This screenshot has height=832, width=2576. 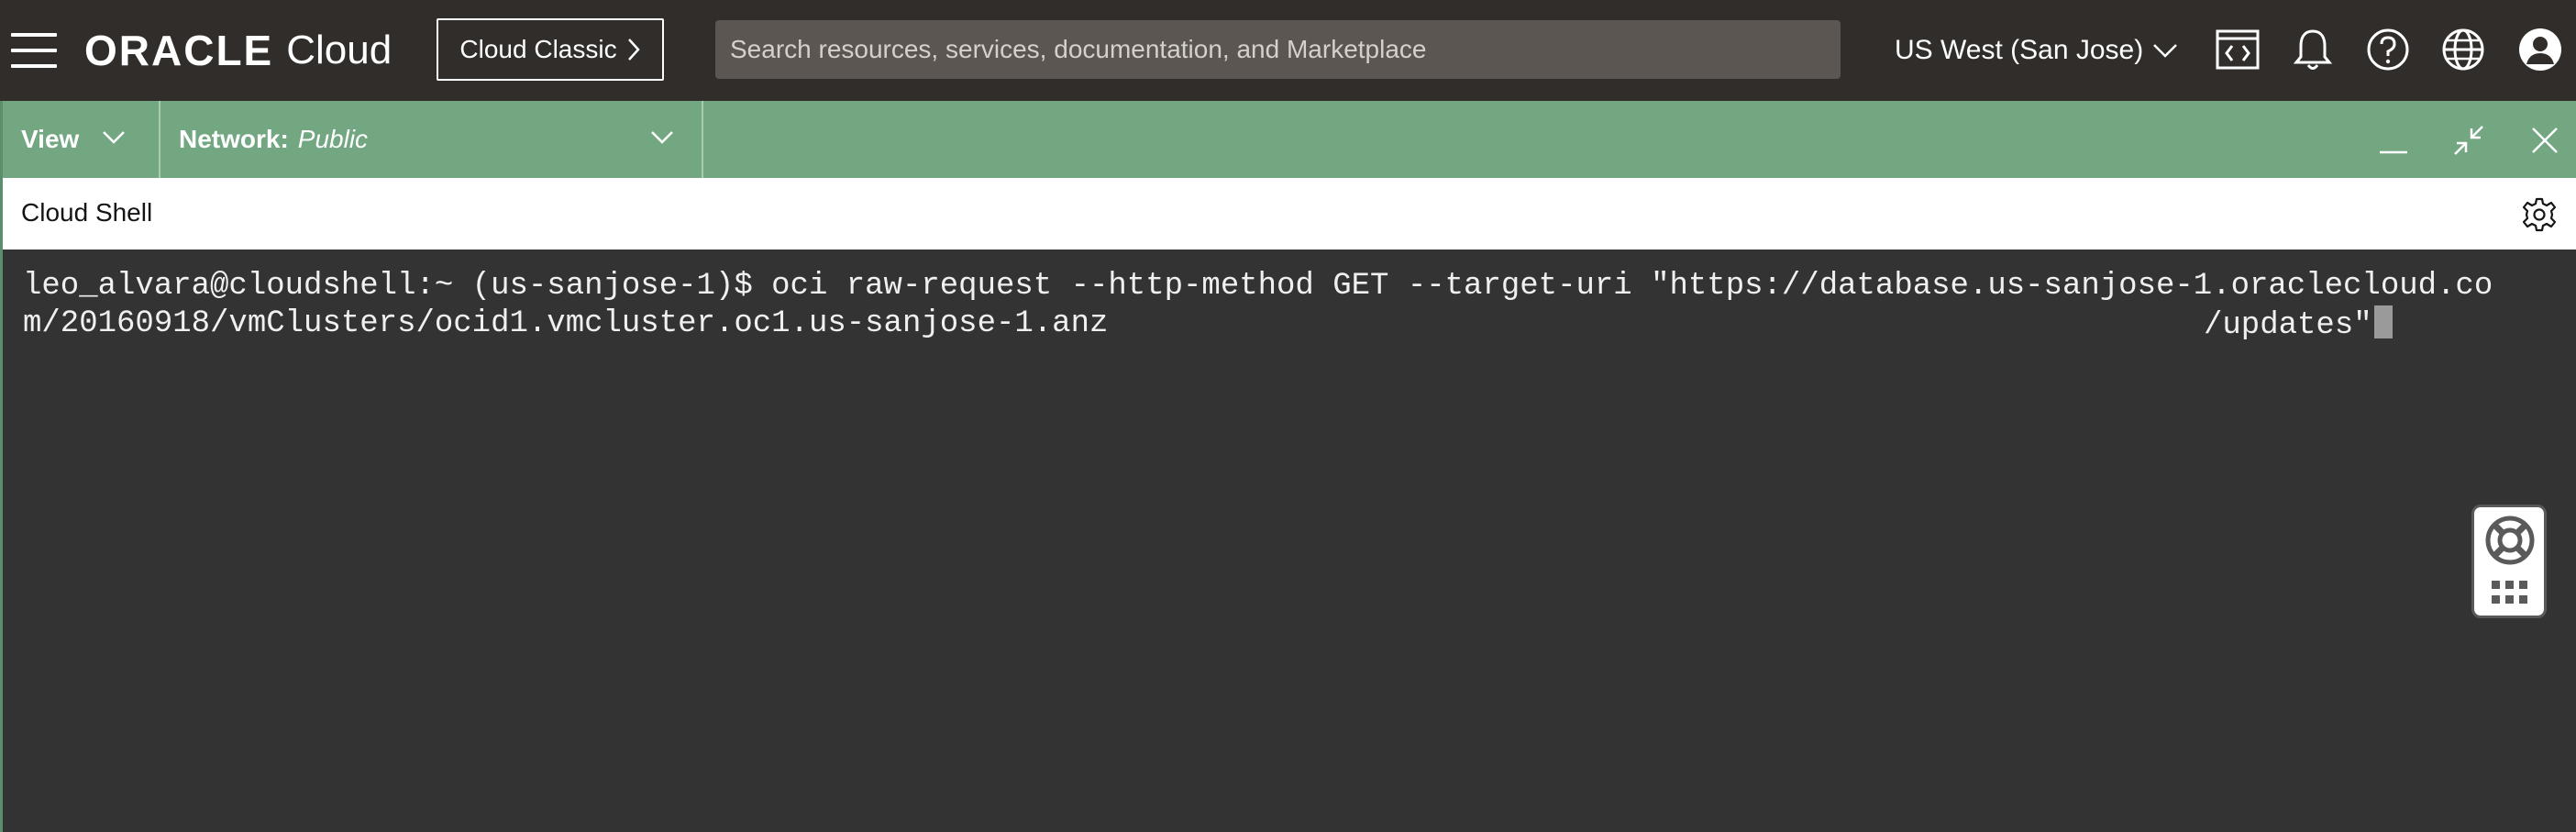 What do you see at coordinates (2388, 50) in the screenshot?
I see `help-icon` at bounding box center [2388, 50].